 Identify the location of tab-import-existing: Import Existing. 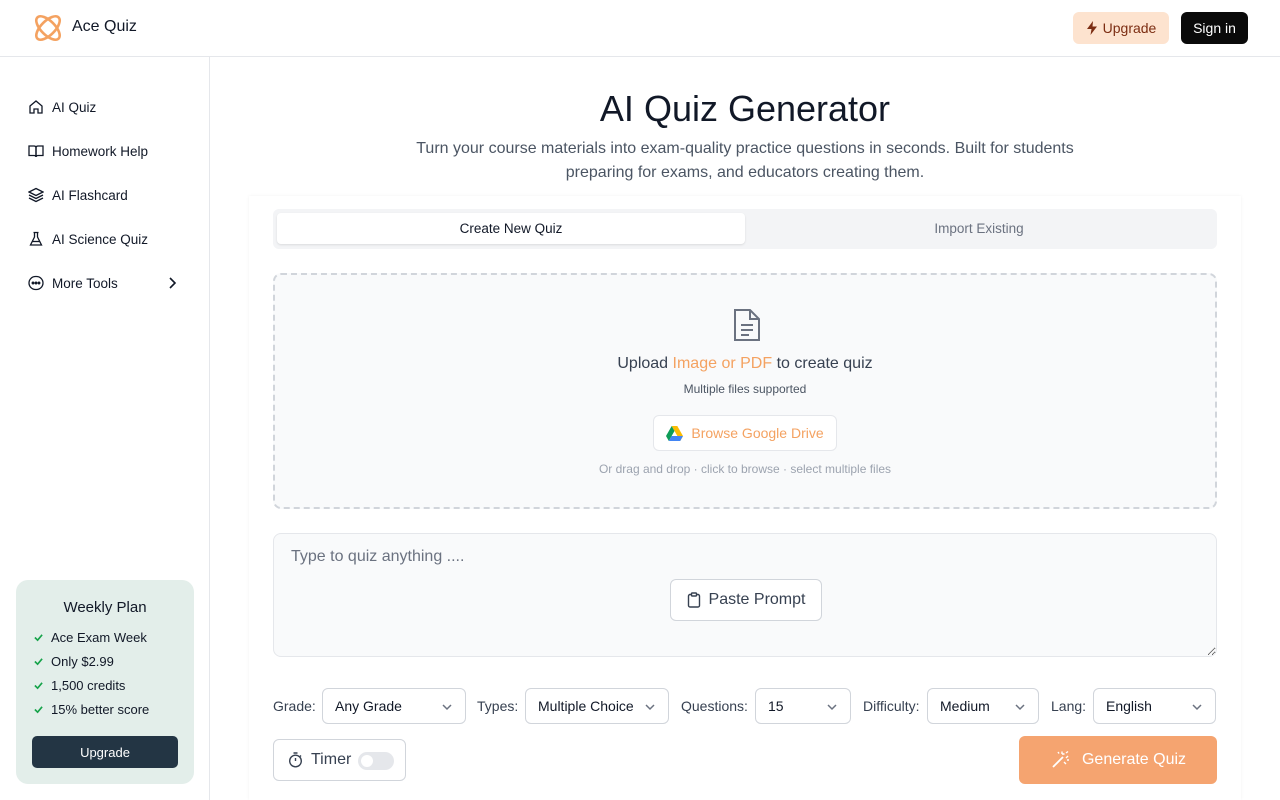
(979, 228).